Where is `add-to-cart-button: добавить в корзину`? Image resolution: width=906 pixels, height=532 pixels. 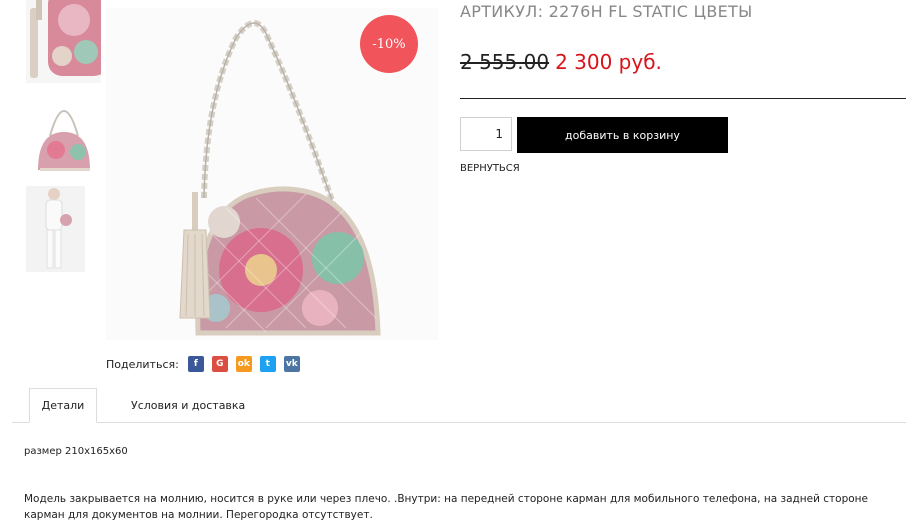 add-to-cart-button: добавить в корзину is located at coordinates (622, 135).